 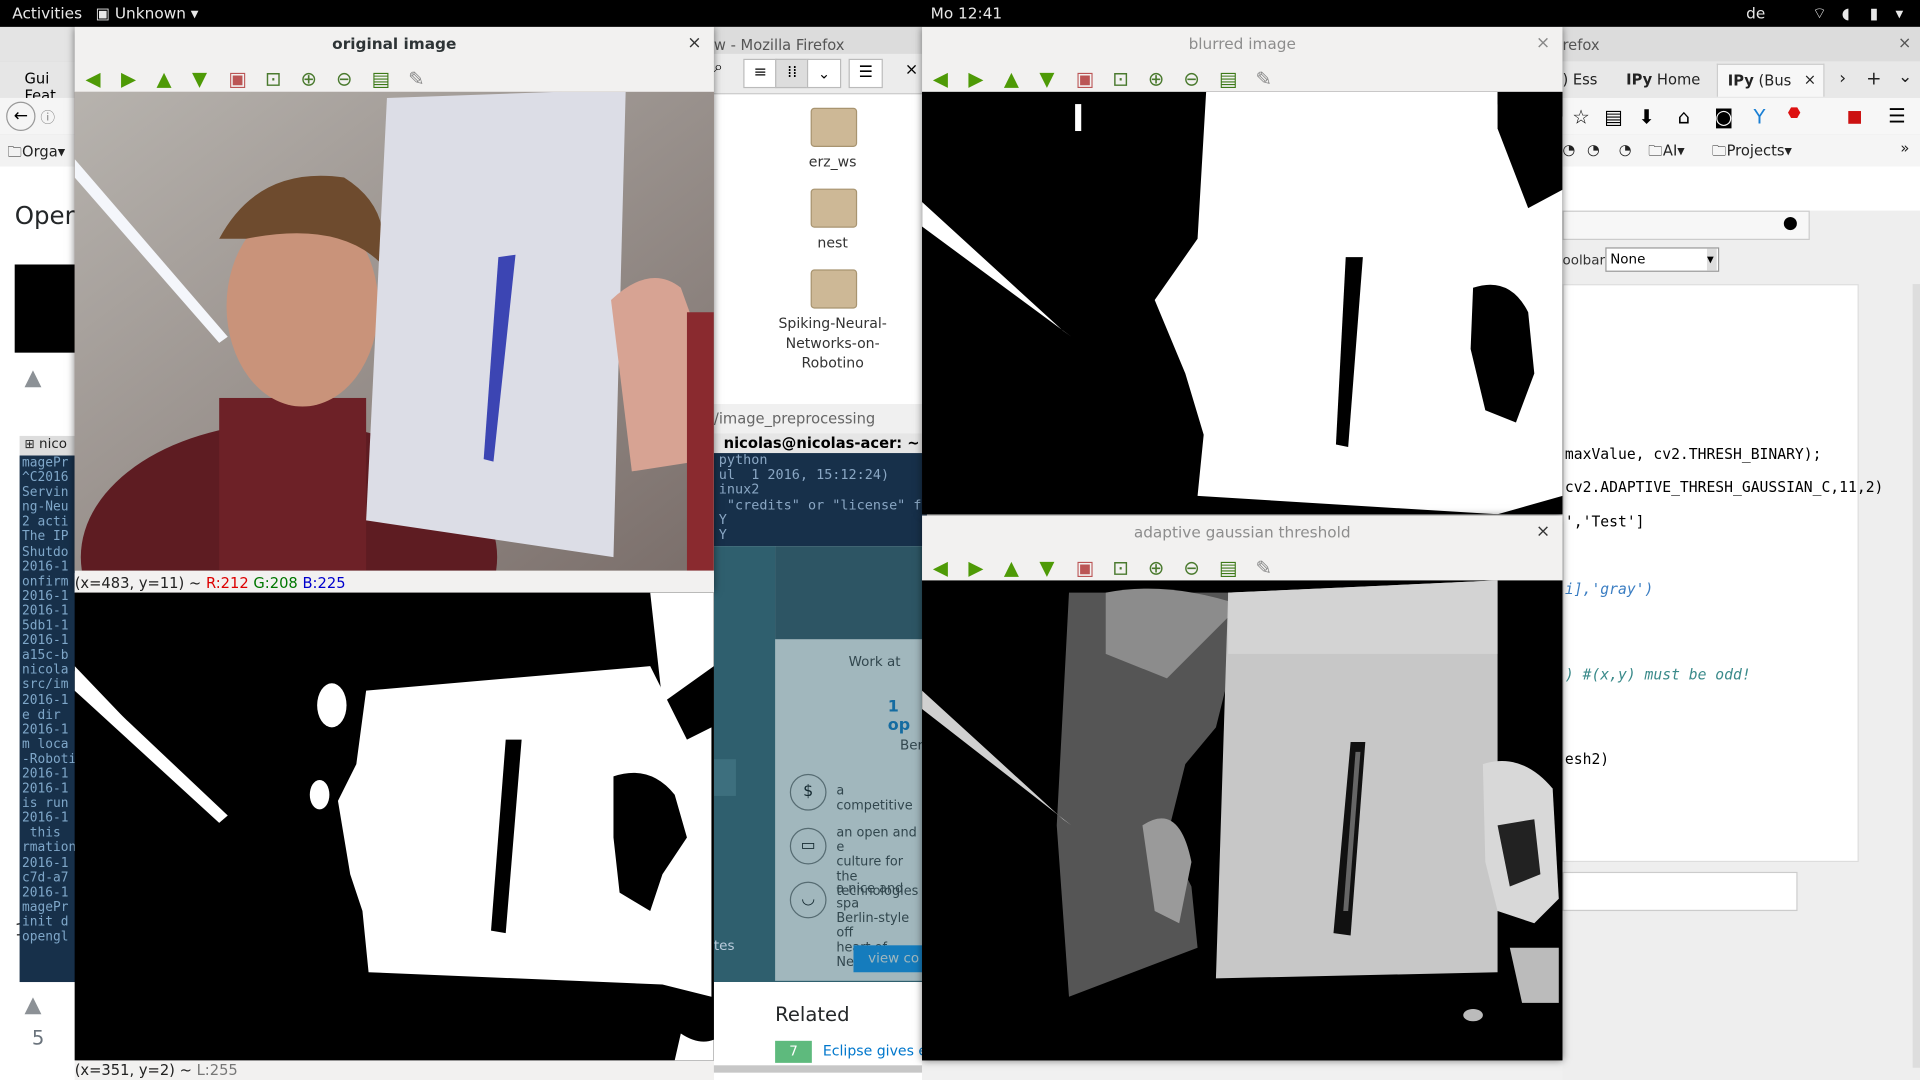 I want to click on folder-label: erz_ws, so click(x=832, y=162).